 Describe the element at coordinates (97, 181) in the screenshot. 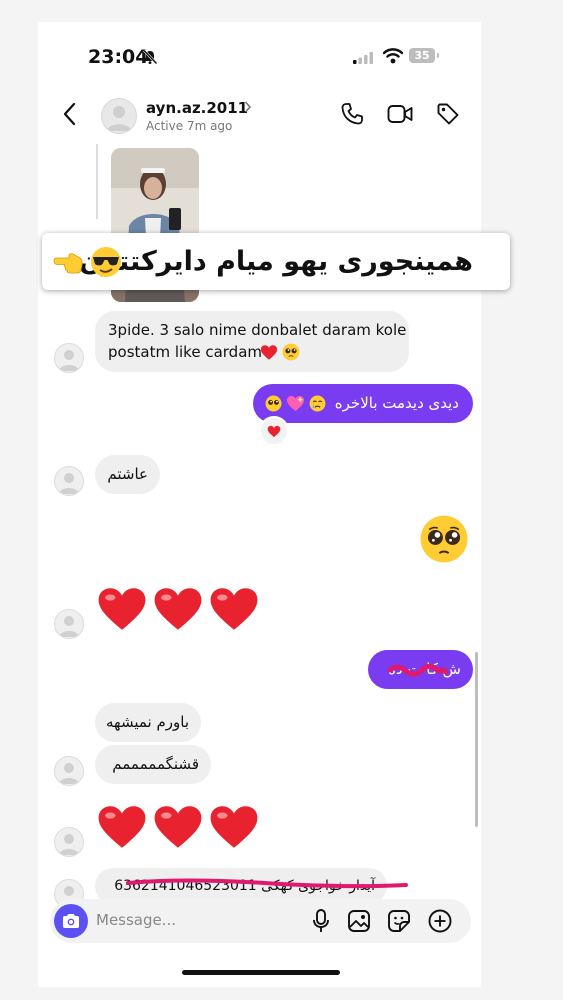

I see `reply-thread-line` at that location.